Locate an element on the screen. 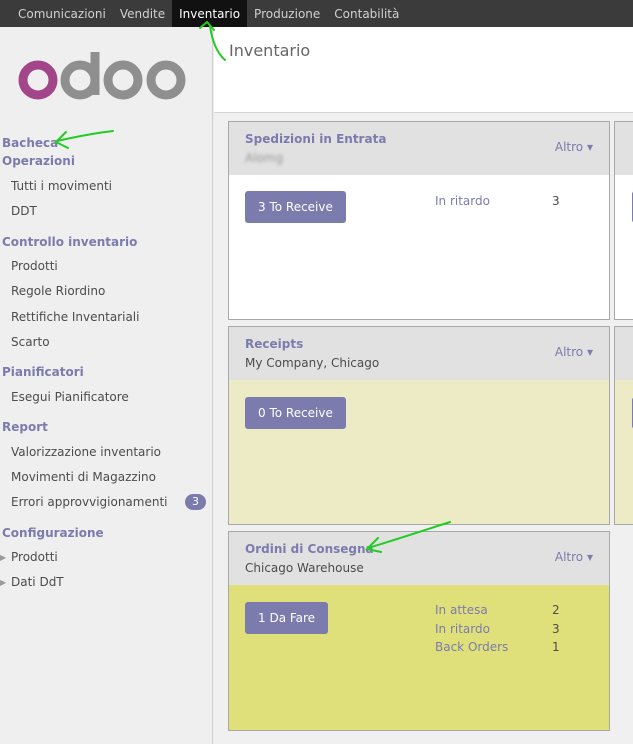 This screenshot has height=744, width=633. sidebar-item-scarto: Scarto is located at coordinates (30, 342).